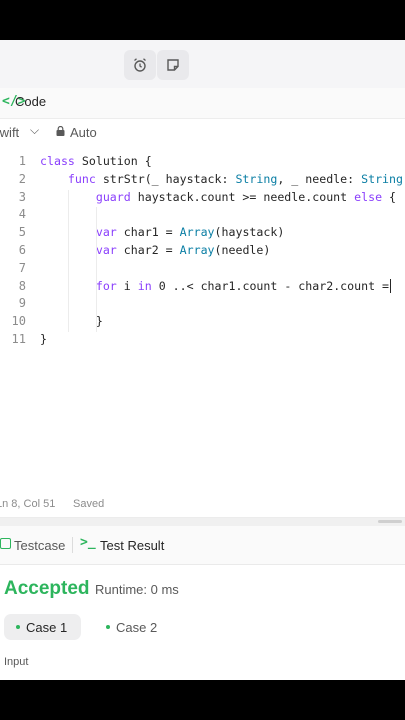 This screenshot has height=720, width=405. What do you see at coordinates (319, 178) in the screenshot?
I see `code-token: , _ needle:` at bounding box center [319, 178].